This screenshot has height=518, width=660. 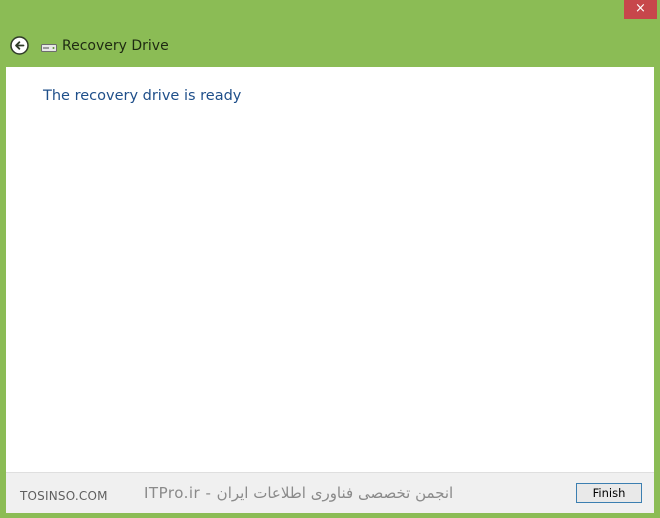 I want to click on back-arrow-icon, so click(x=19, y=45).